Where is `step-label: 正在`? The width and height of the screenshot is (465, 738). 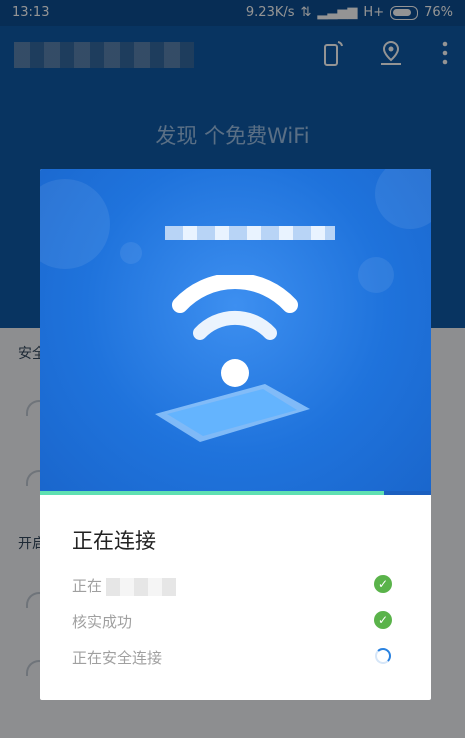
step-label: 正在 is located at coordinates (87, 586).